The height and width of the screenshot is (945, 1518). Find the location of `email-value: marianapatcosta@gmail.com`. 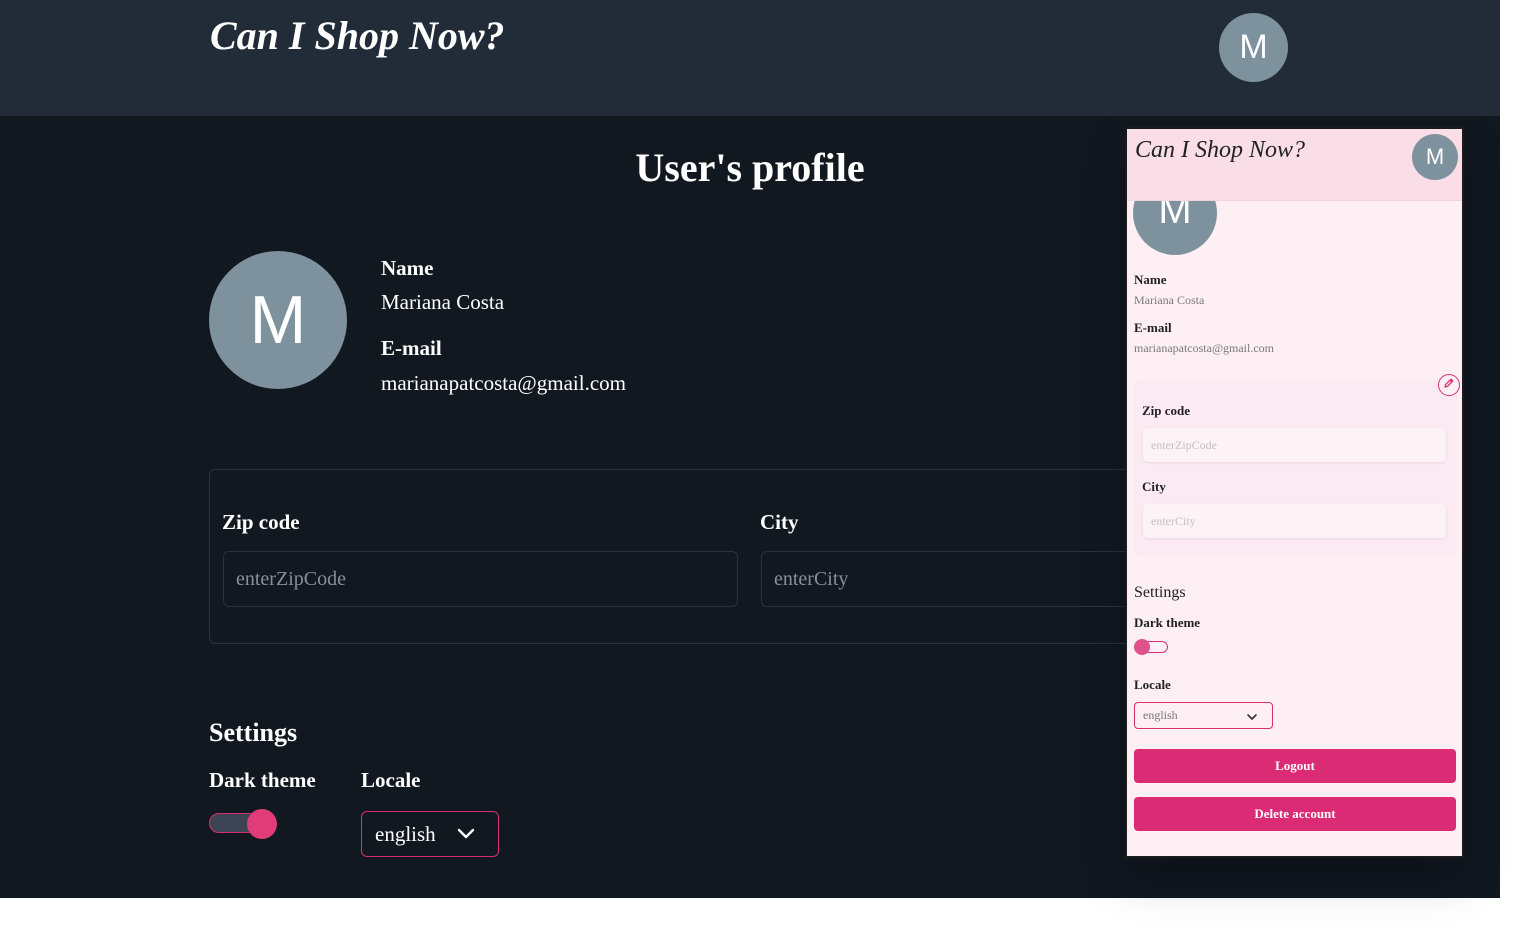

email-value: marianapatcosta@gmail.com is located at coordinates (503, 383).